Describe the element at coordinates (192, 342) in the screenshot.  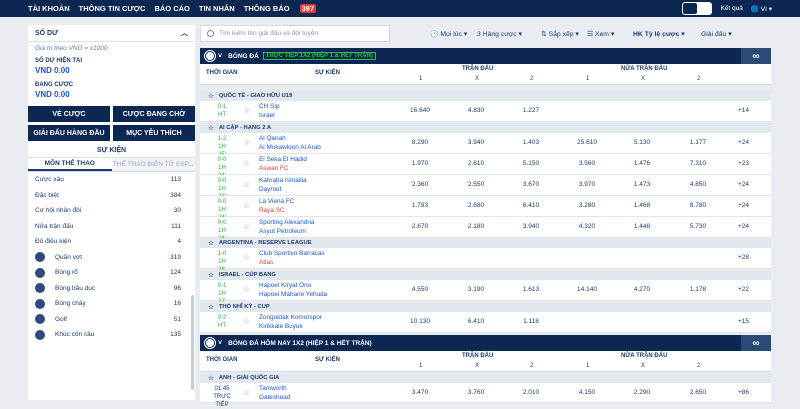
I see `sidebar-scrollbar` at that location.